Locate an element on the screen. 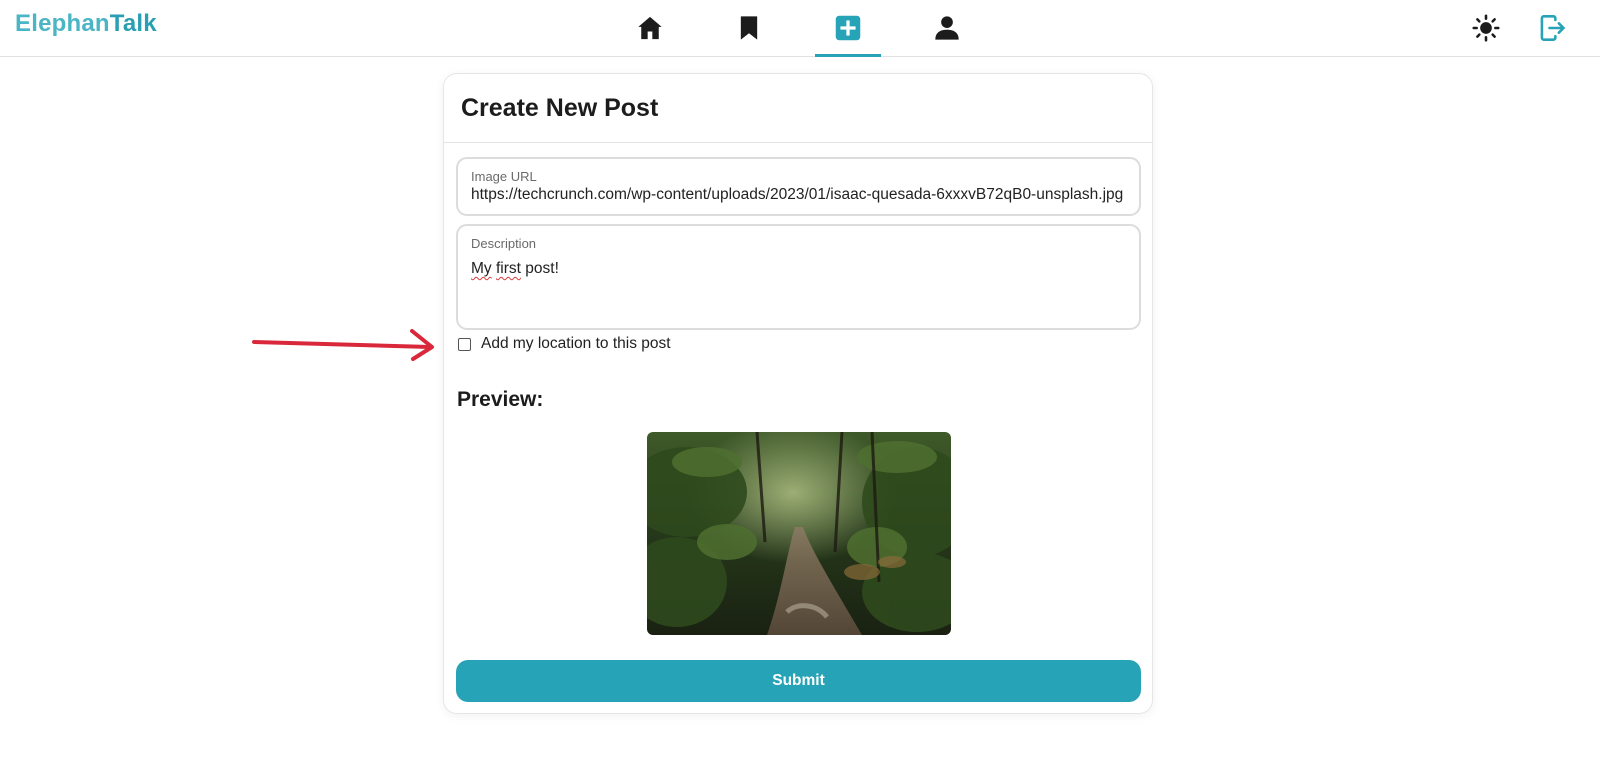  location-checkbox is located at coordinates (464, 344).